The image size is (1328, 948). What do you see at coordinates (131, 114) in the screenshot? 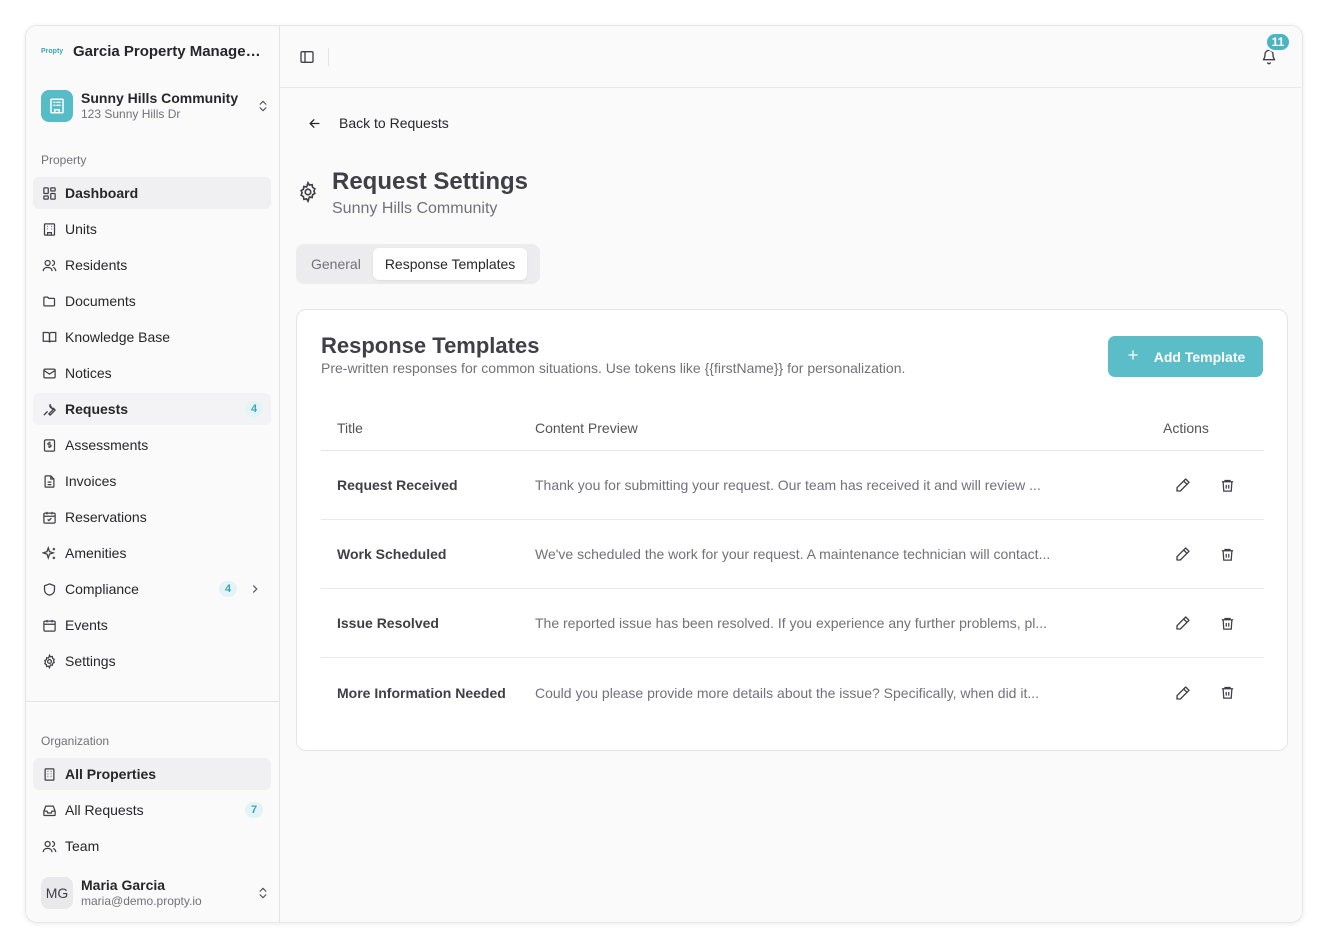
I see `property-address: 123 Sunny Hills Dr` at bounding box center [131, 114].